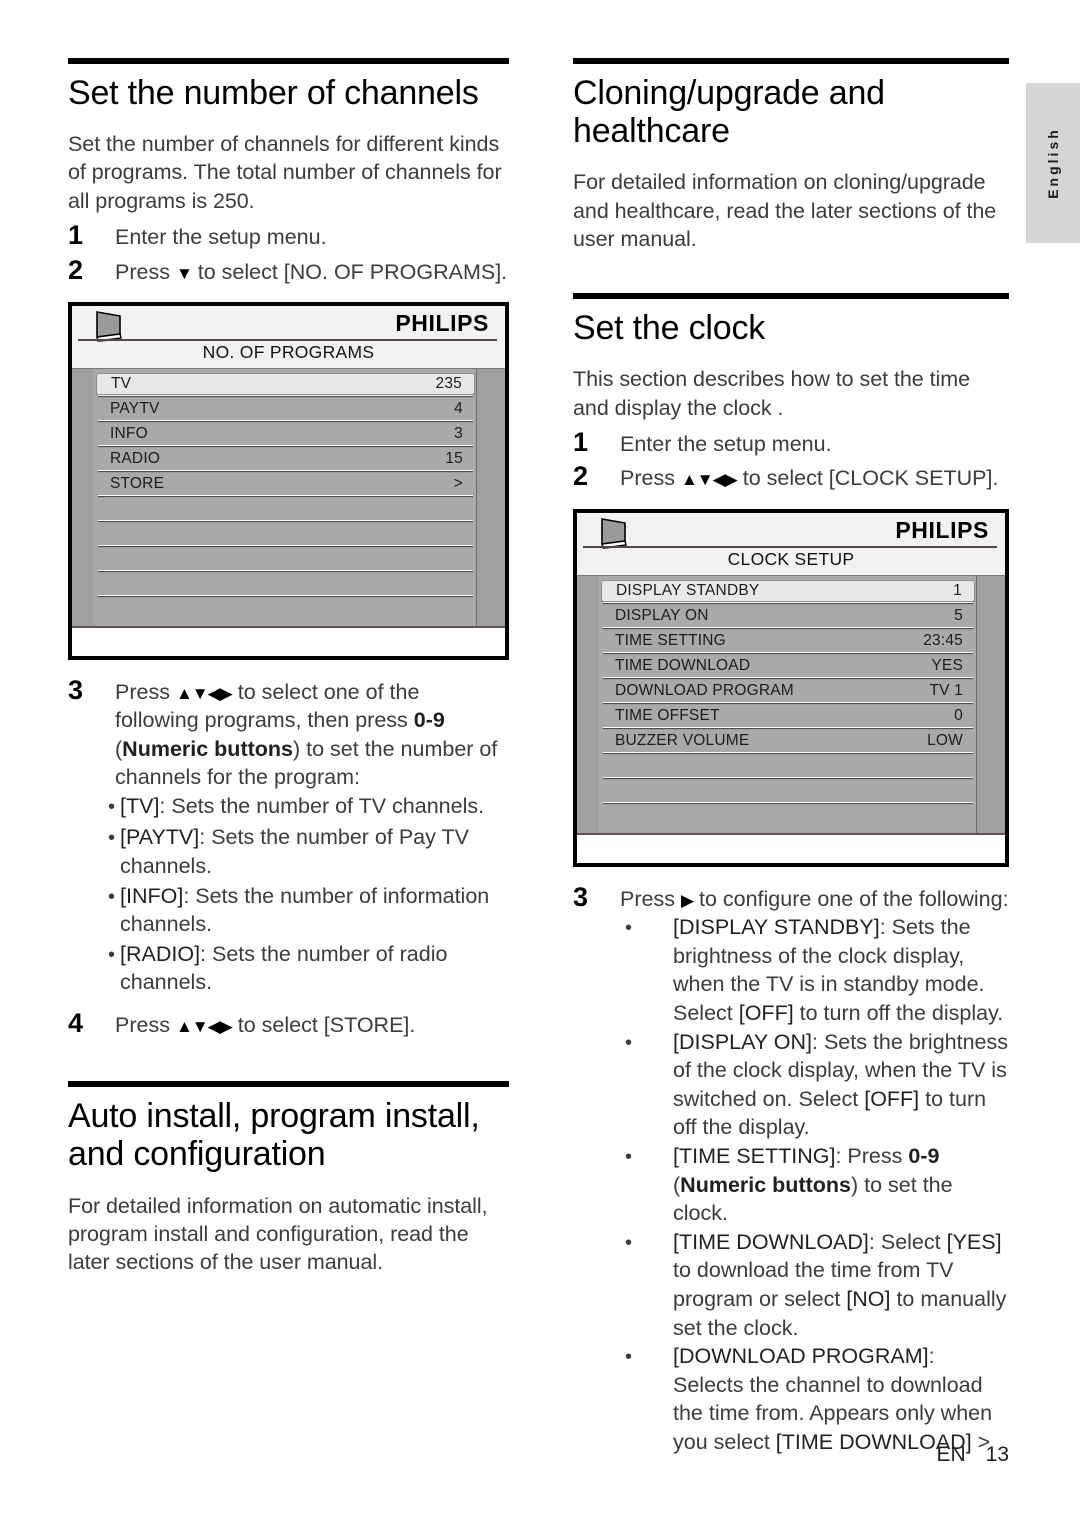 This screenshot has width=1080, height=1527. I want to click on osd-menu-item-store: STORE >, so click(285, 484).